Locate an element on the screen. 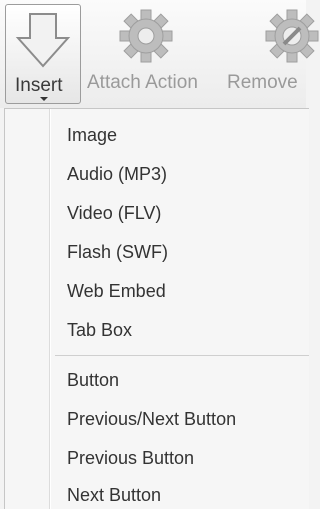 This screenshot has width=320, height=509. menu-item-button: Button is located at coordinates (93, 380).